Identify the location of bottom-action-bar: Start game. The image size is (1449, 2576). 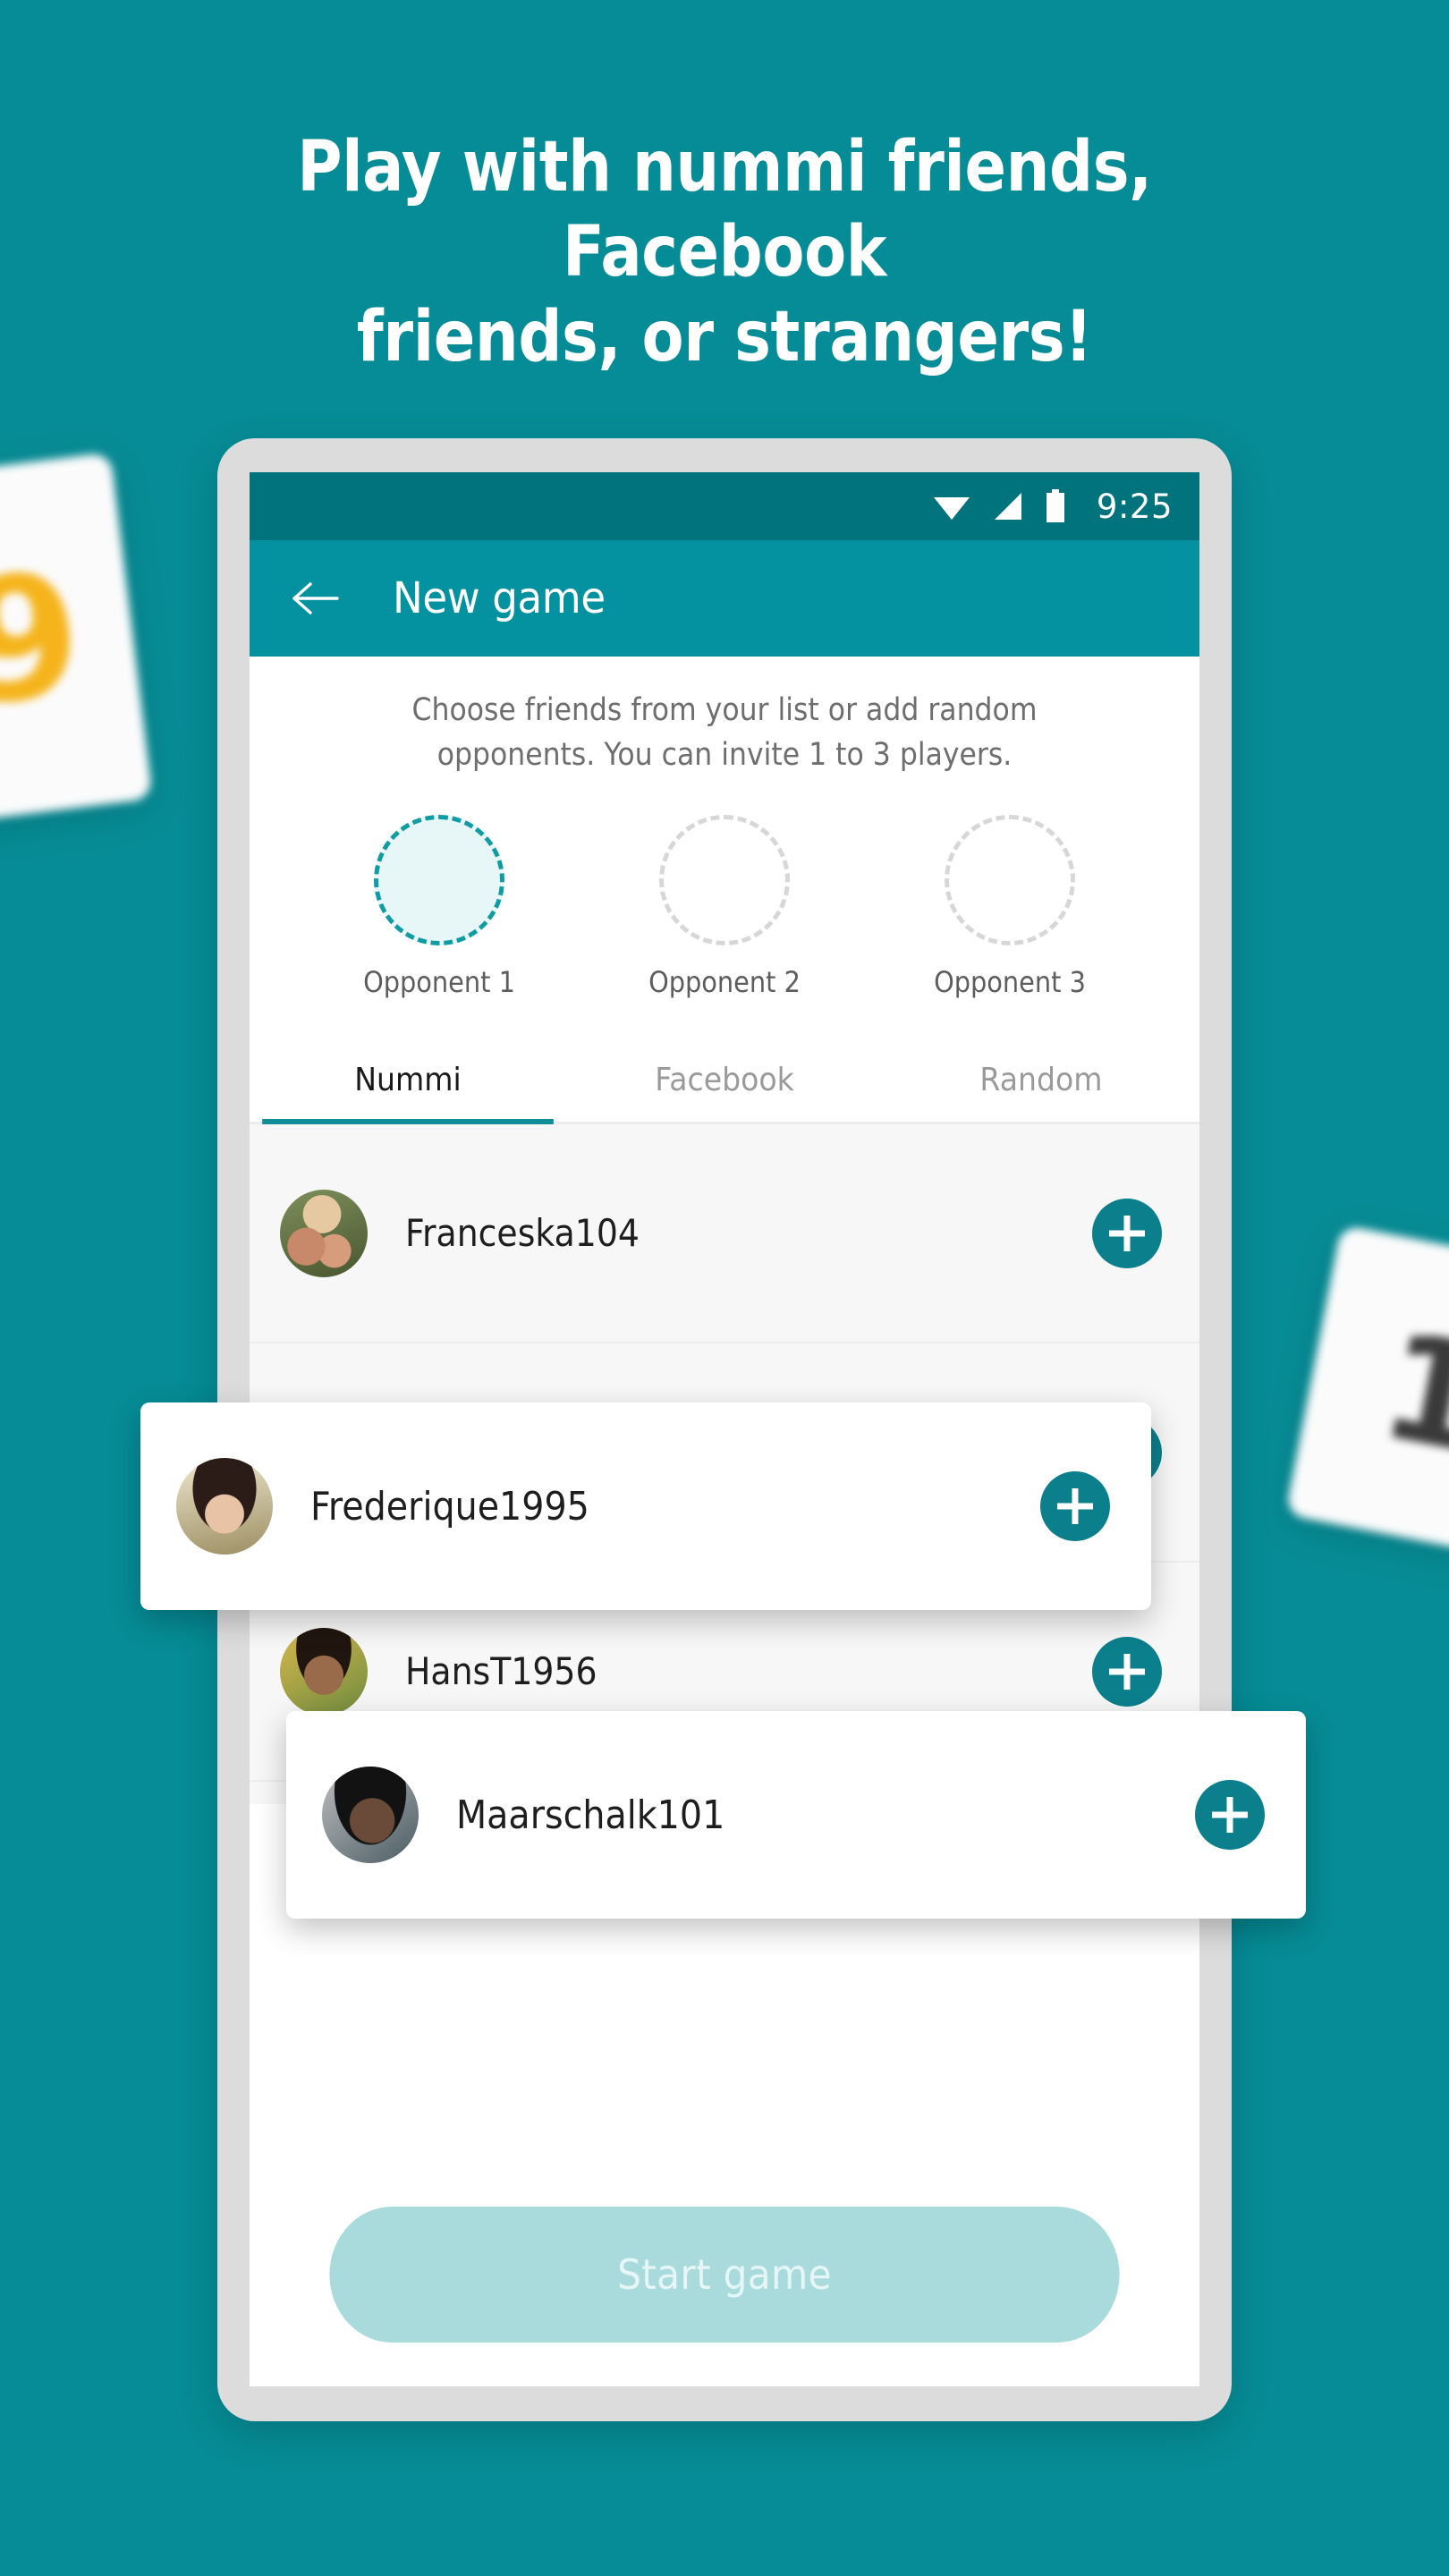
(724, 2274).